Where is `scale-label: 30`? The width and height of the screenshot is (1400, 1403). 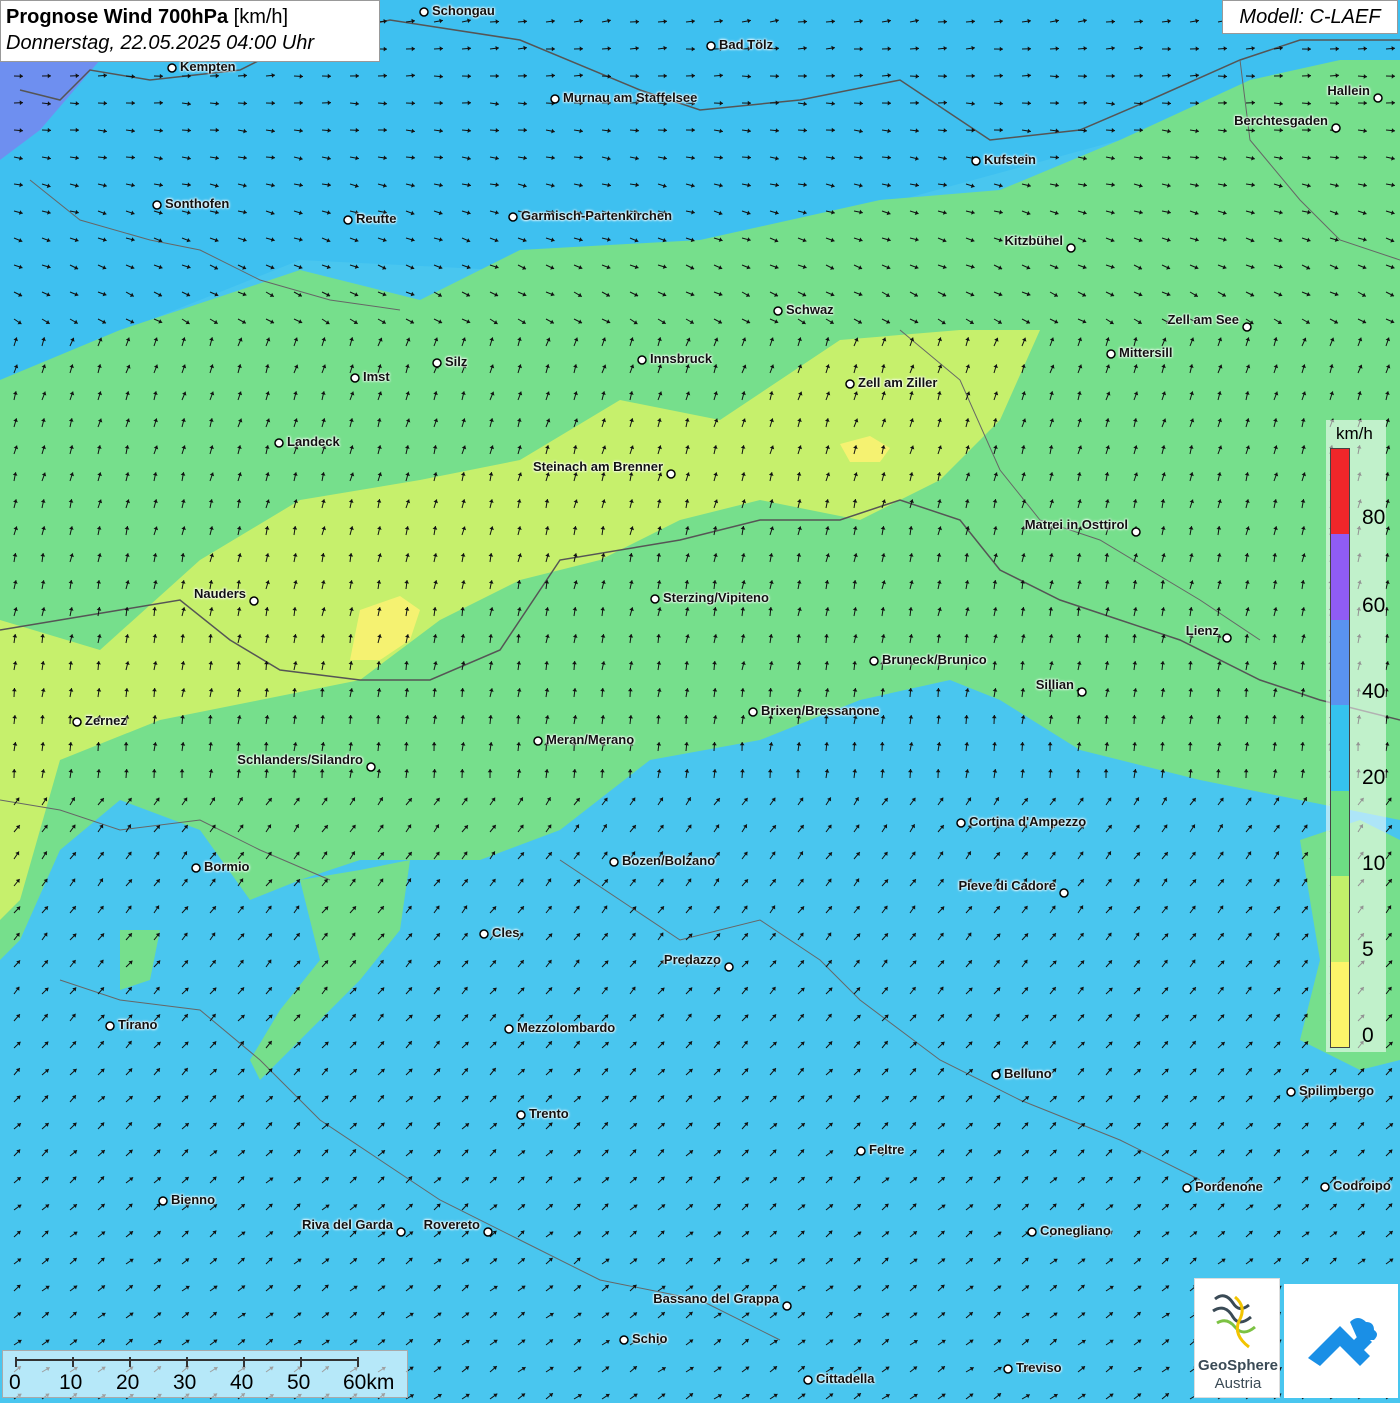
scale-label: 30 is located at coordinates (184, 1383).